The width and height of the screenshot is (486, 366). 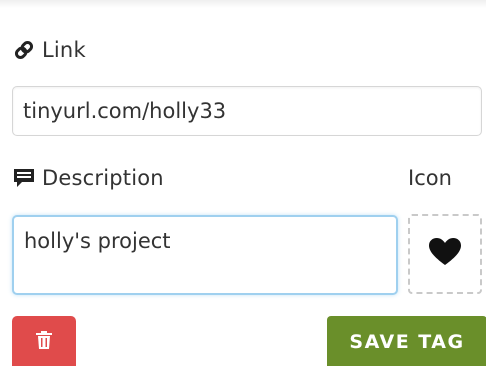 I want to click on save-tag-button: SAVE TAG, so click(x=406, y=341).